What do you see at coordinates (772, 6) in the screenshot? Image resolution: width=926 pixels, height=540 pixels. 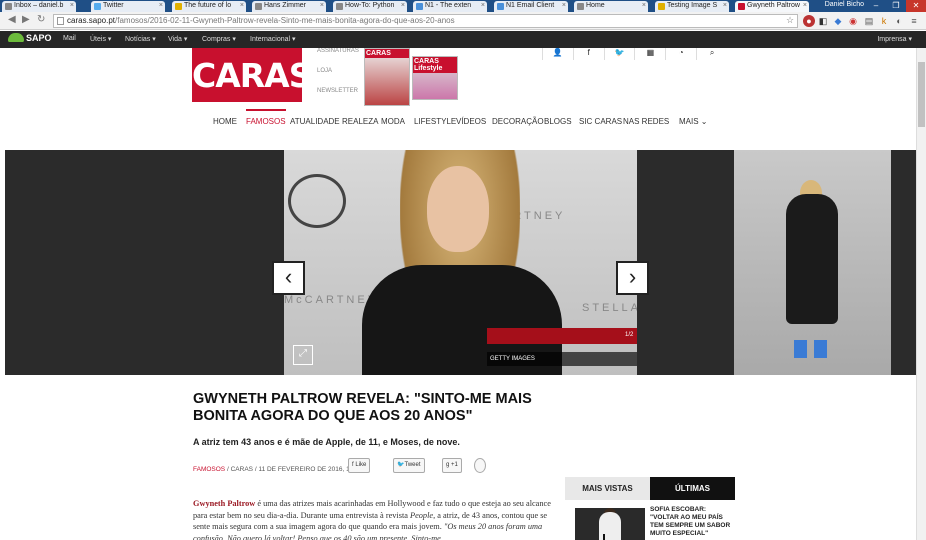 I see `browser-tab-active: Gwyneth Paltrow ×` at bounding box center [772, 6].